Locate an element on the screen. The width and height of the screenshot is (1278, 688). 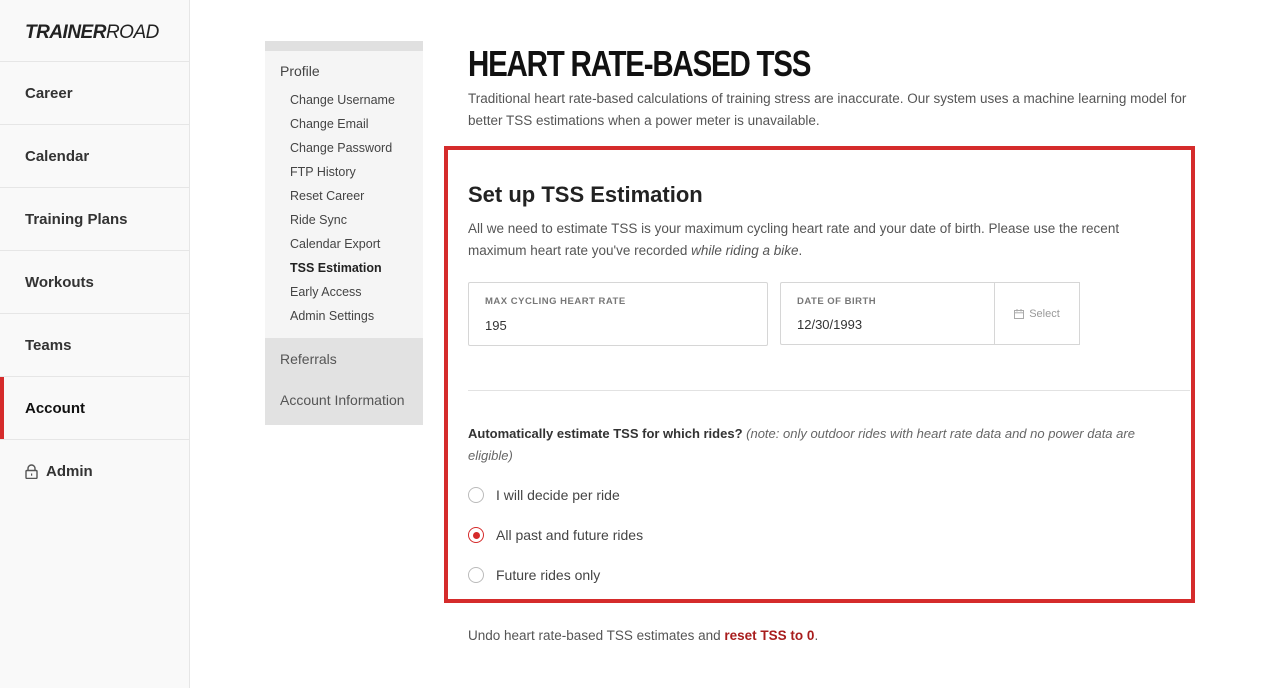
trainerroad-logo: TRAINERROAD is located at coordinates (94, 31).